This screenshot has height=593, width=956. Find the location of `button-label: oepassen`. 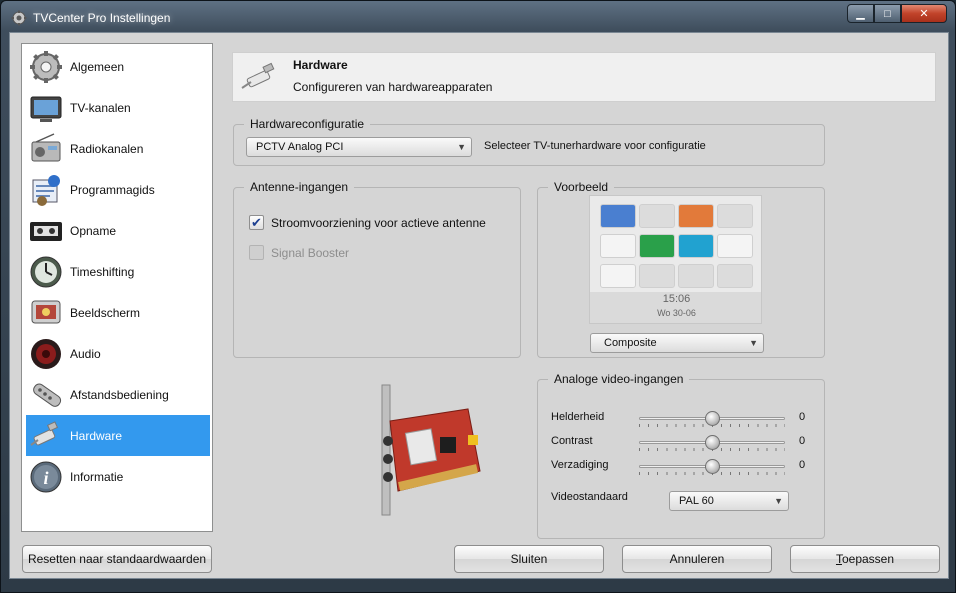

button-label: oepassen is located at coordinates (868, 559).